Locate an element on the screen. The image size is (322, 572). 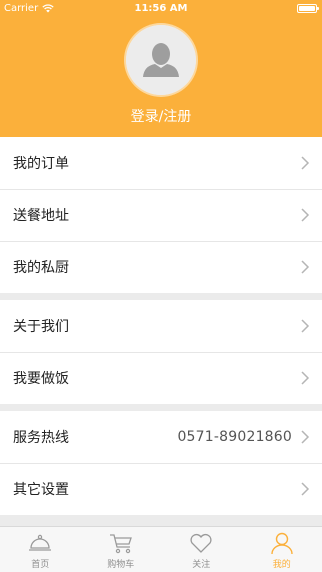
tab-label: 关注 is located at coordinates (201, 565).